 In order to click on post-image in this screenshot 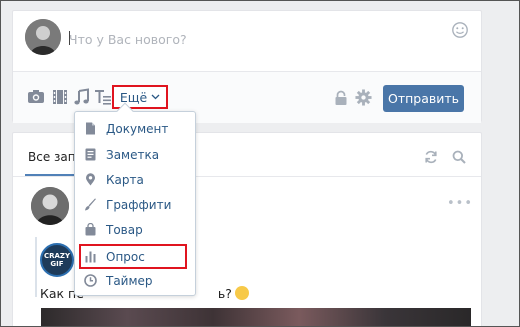, I will do `click(256, 317)`.